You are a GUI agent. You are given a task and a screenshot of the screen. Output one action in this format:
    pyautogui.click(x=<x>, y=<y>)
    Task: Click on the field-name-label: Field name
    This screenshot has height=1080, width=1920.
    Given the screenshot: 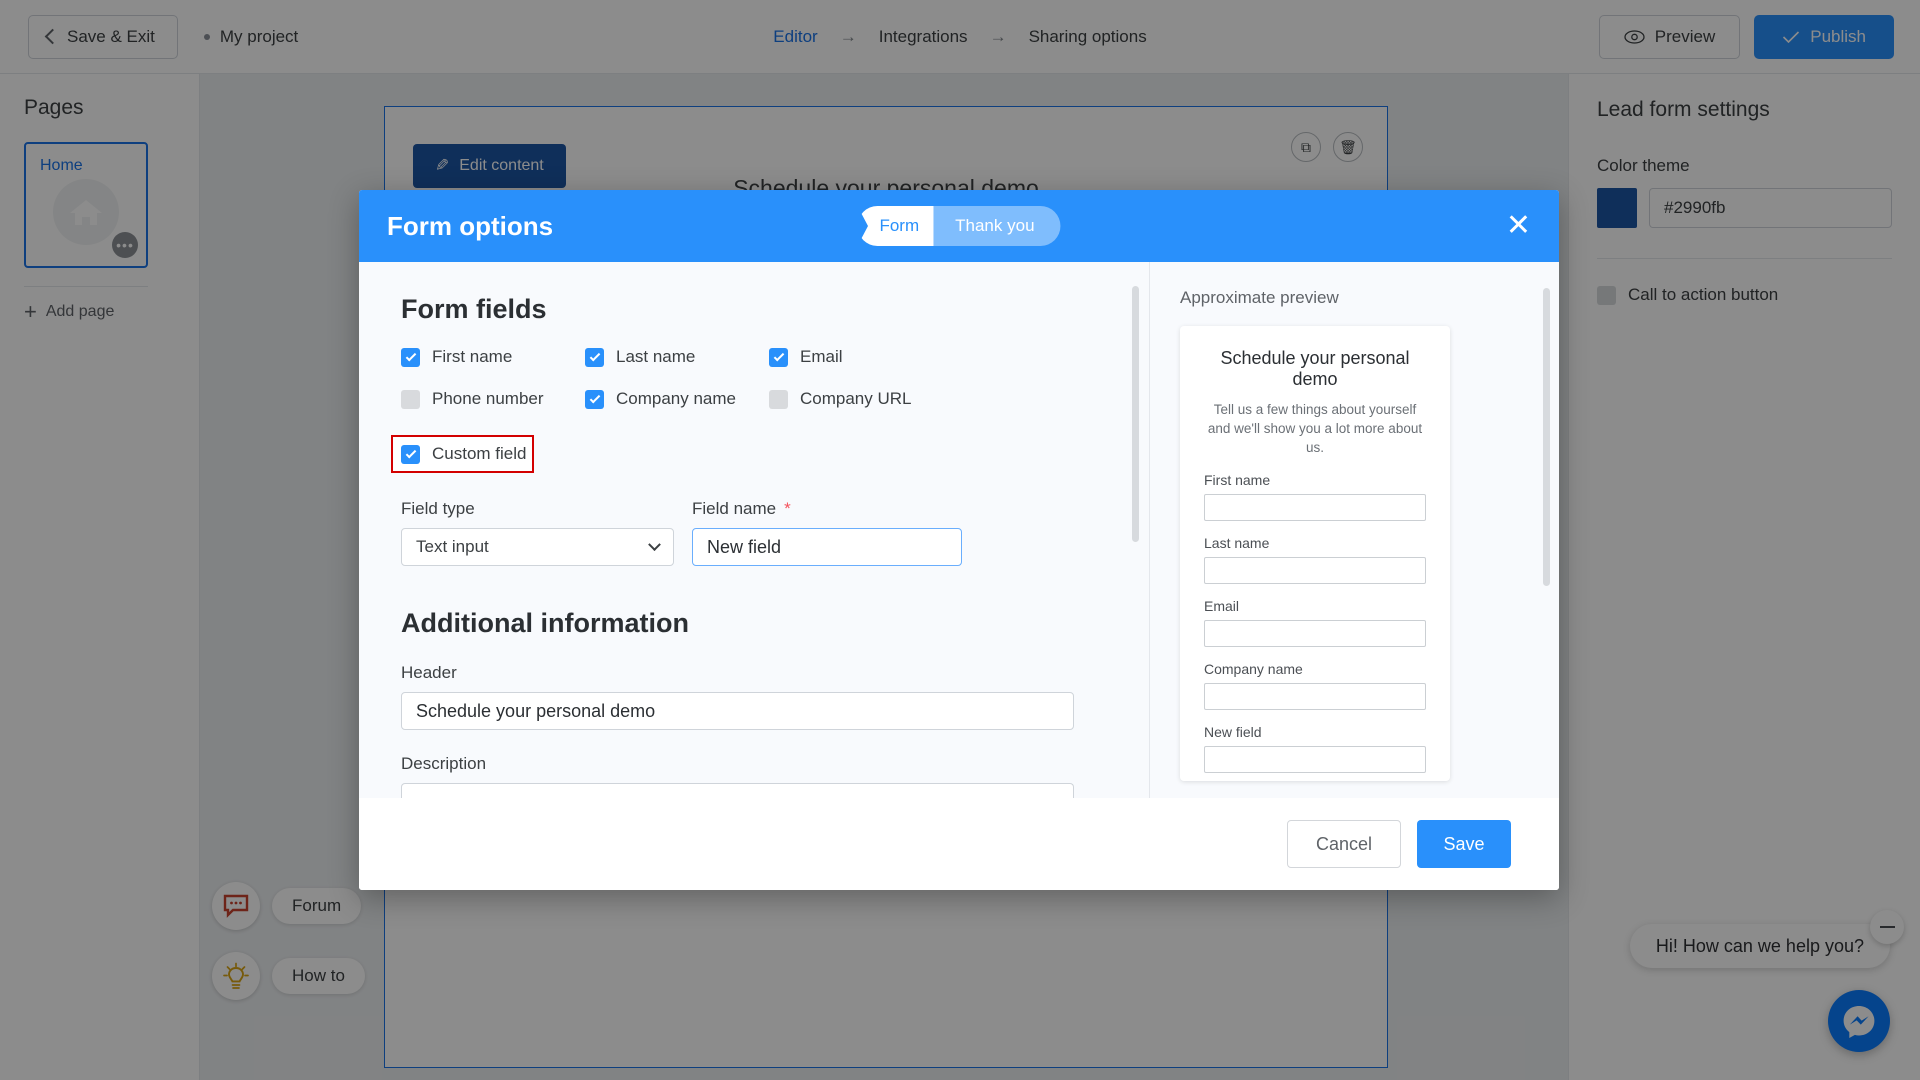 What is the action you would take?
    pyautogui.click(x=734, y=508)
    